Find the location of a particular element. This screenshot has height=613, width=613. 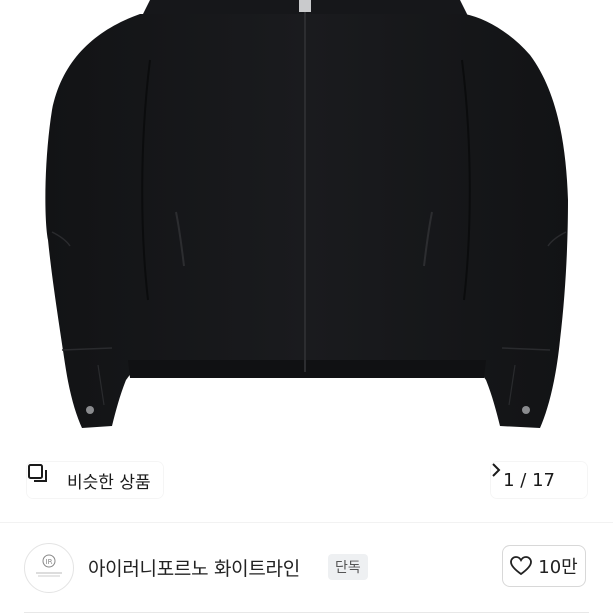

exclusive-badge: 단독 is located at coordinates (348, 567).